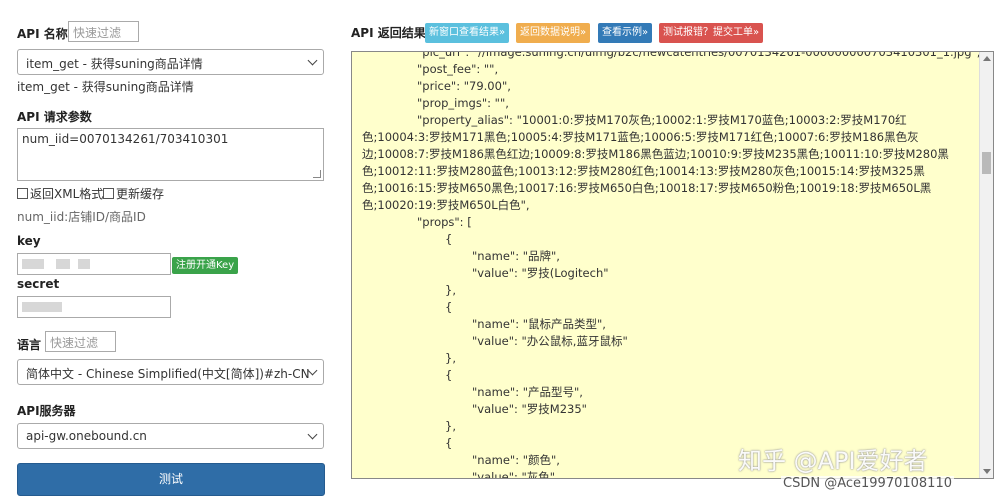  Describe the element at coordinates (388, 33) in the screenshot. I see `response-label: API 返回结果` at that location.